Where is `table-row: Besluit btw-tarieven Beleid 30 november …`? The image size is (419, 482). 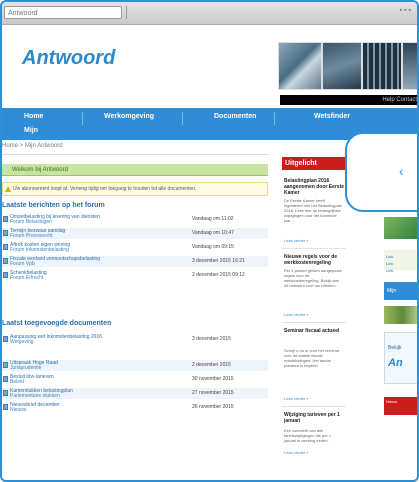 table-row: Besluit btw-tarieven Beleid 30 november … is located at coordinates (135, 379).